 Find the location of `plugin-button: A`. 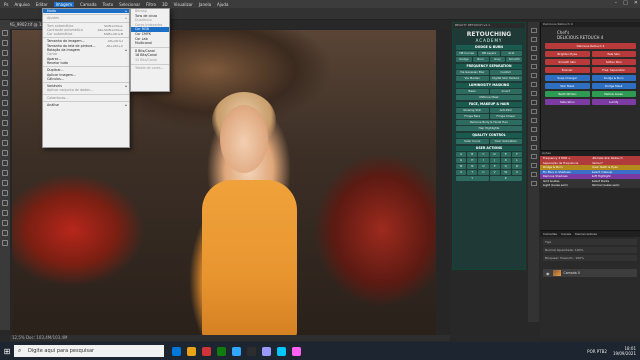

plugin-button: A is located at coordinates (461, 154).